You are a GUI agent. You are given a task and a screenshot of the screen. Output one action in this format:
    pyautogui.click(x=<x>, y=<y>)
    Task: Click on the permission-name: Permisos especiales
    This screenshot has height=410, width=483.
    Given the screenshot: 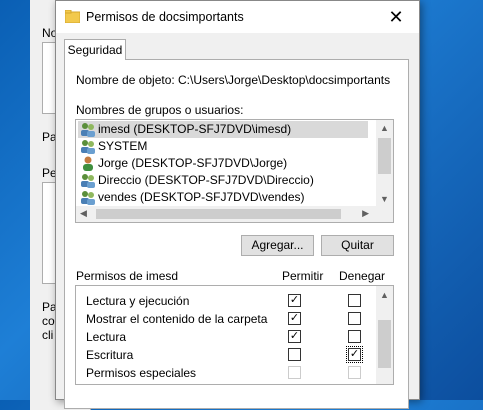 What is the action you would take?
    pyautogui.click(x=141, y=373)
    